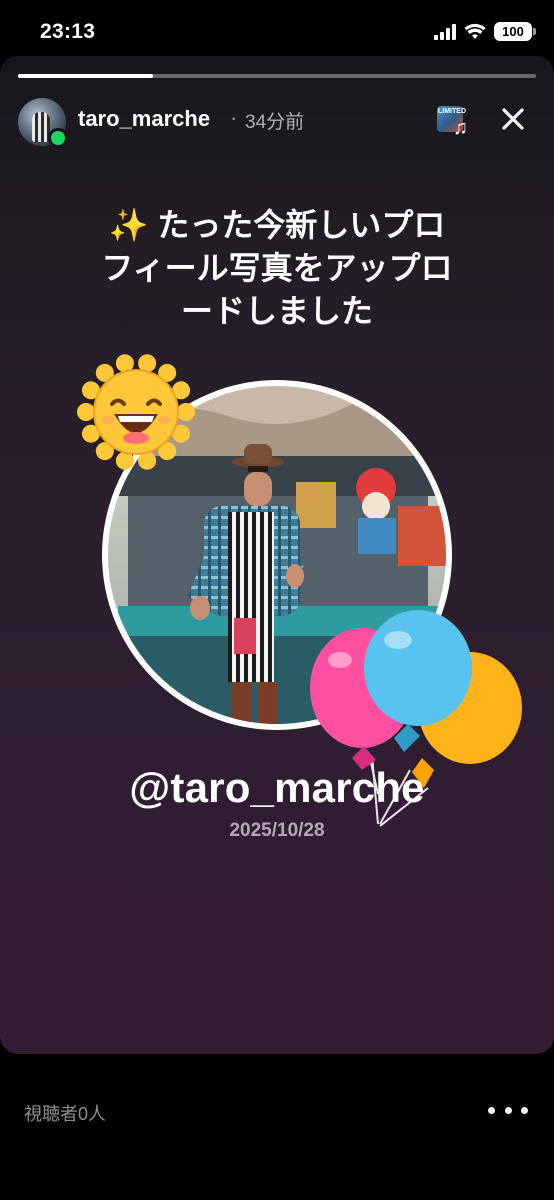  I want to click on music-button: LIMITED ♫, so click(455, 123).